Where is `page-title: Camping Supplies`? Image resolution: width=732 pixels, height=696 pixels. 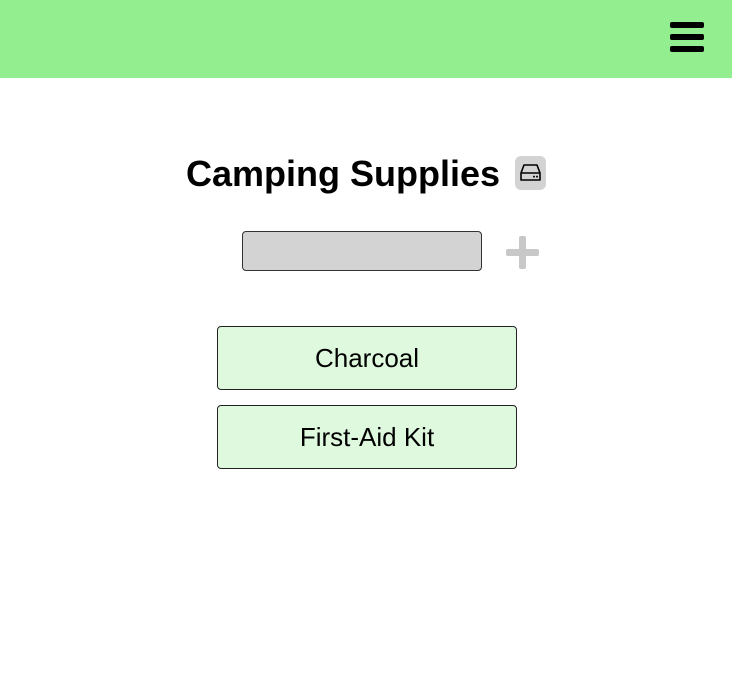
page-title: Camping Supplies is located at coordinates (343, 173).